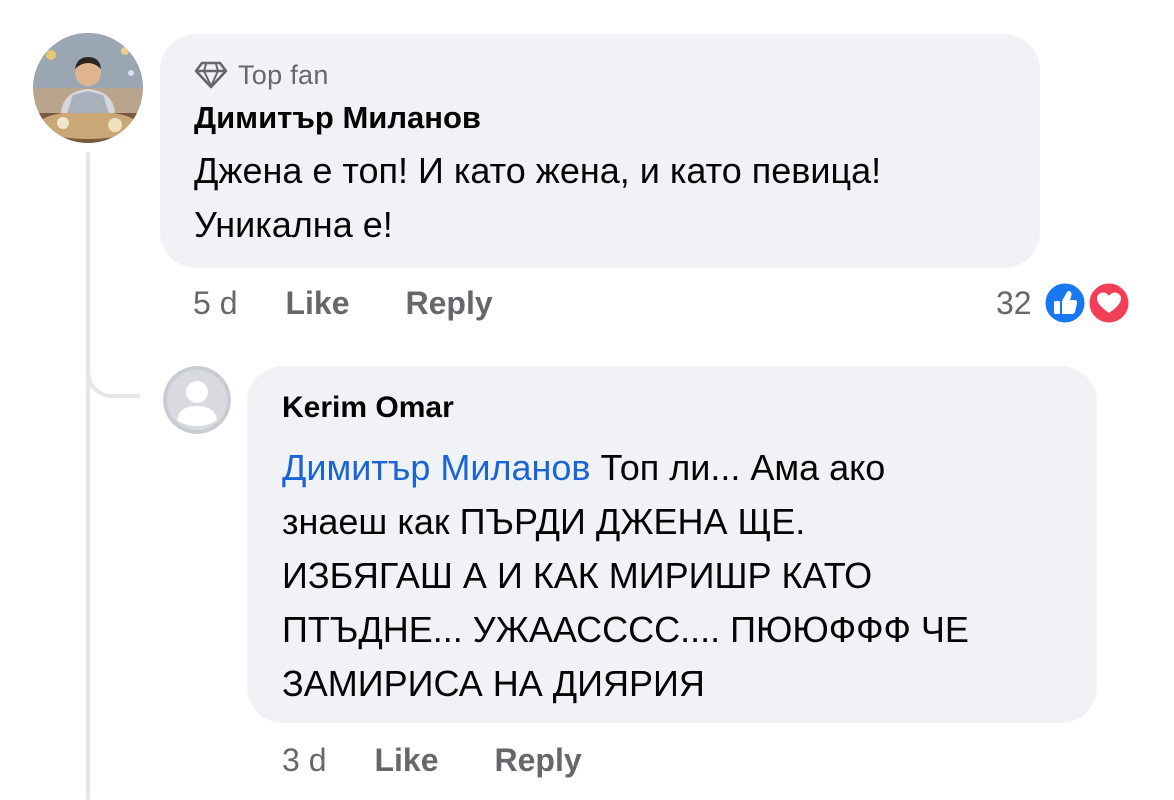 Image resolution: width=1174 pixels, height=800 pixels. I want to click on comment-text-line: Джена е топ! И като жена, и като певица!, so click(538, 170).